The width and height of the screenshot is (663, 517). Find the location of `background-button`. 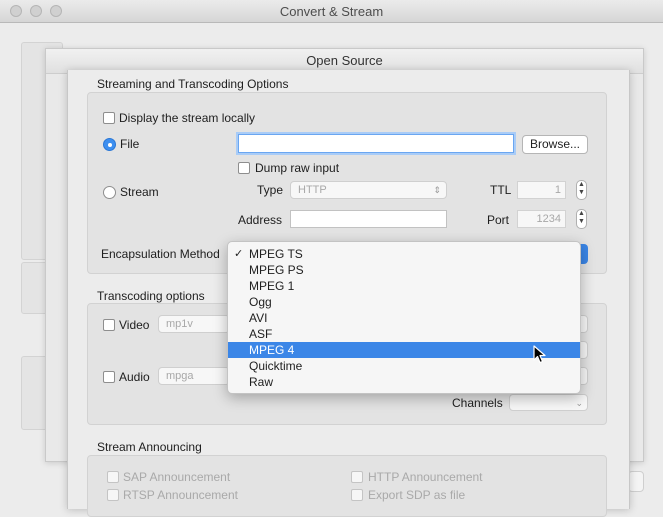

background-button is located at coordinates (636, 481).